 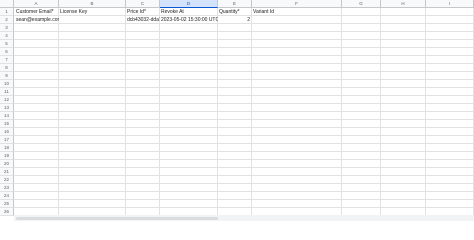 What do you see at coordinates (7, 196) in the screenshot?
I see `row-header-24: 24` at bounding box center [7, 196].